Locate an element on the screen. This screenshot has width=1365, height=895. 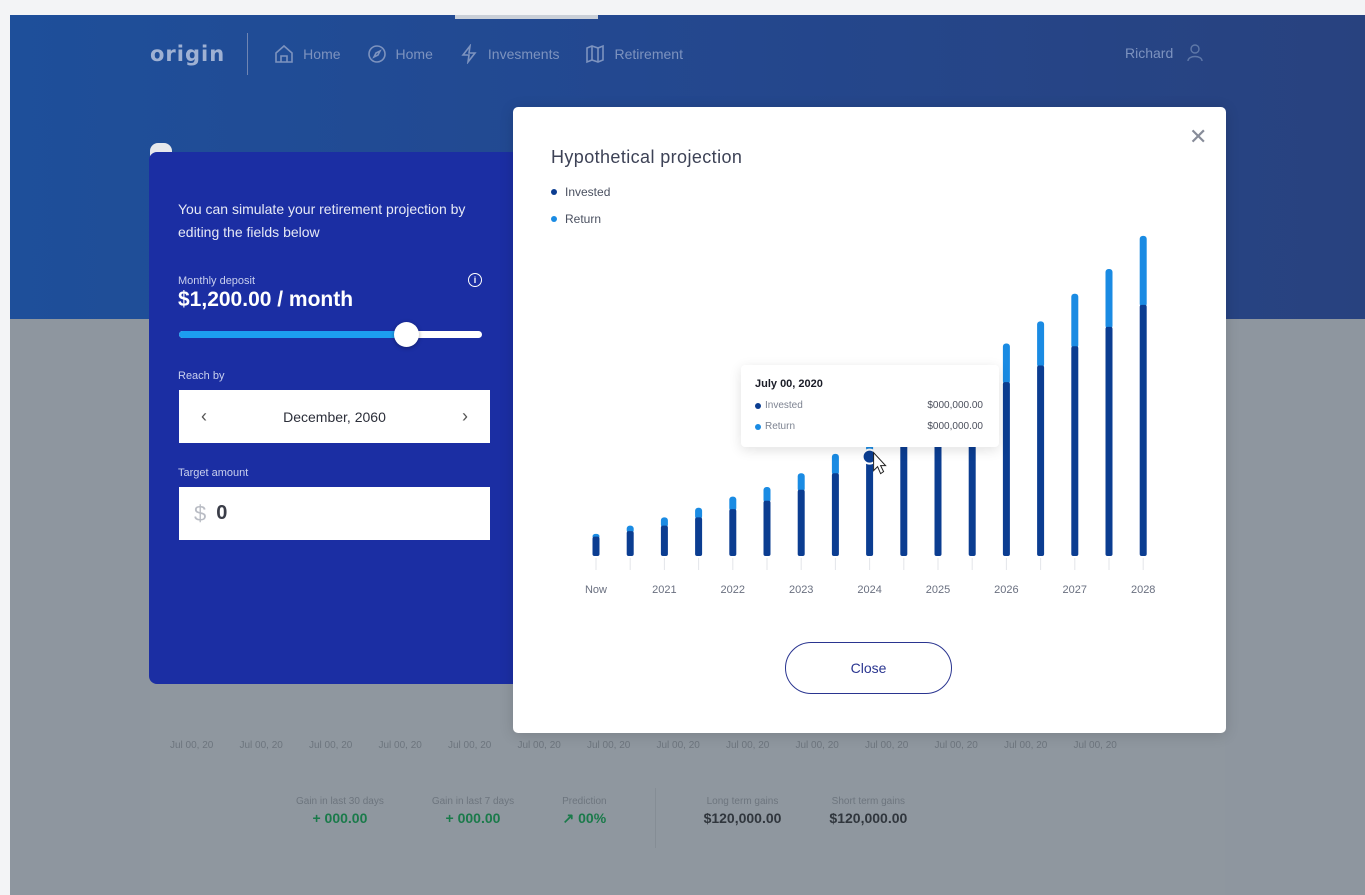
stat-item: Gain in last 30 days + 000.00 is located at coordinates (340, 822).